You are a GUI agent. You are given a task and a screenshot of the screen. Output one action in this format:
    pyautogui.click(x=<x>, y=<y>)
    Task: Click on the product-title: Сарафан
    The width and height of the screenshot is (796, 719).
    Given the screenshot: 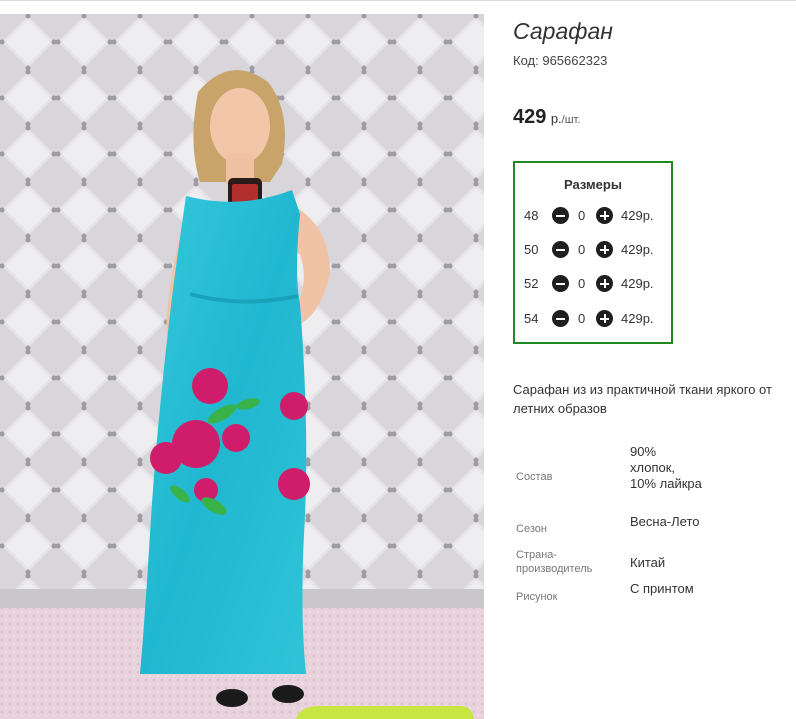 What is the action you would take?
    pyautogui.click(x=563, y=31)
    